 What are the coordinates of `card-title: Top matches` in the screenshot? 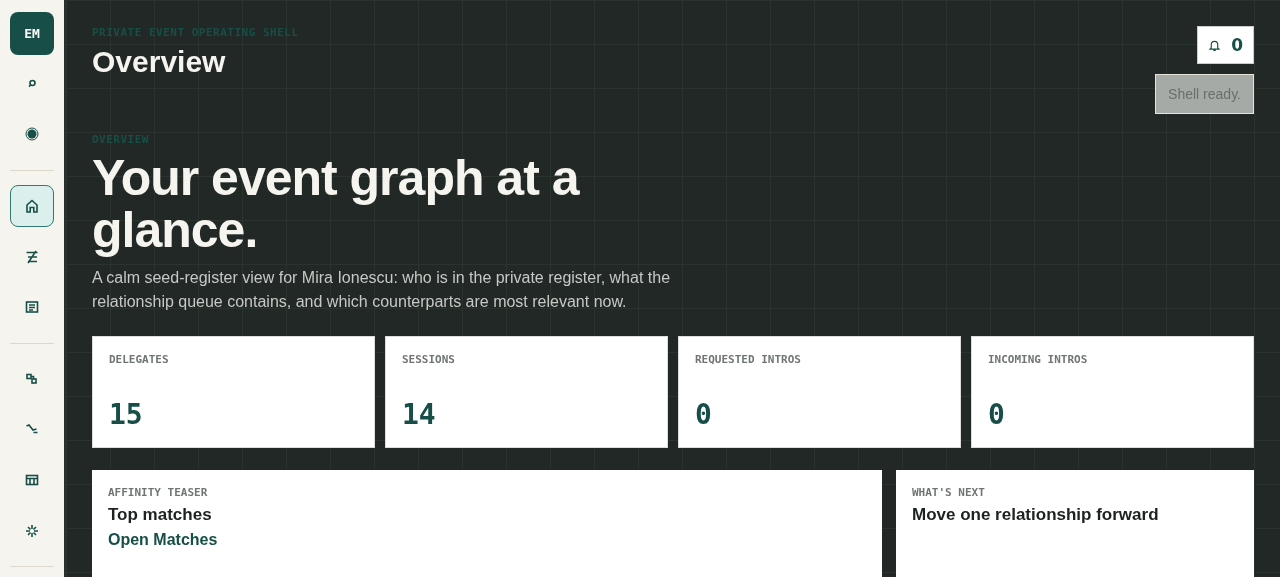 It's located at (160, 515).